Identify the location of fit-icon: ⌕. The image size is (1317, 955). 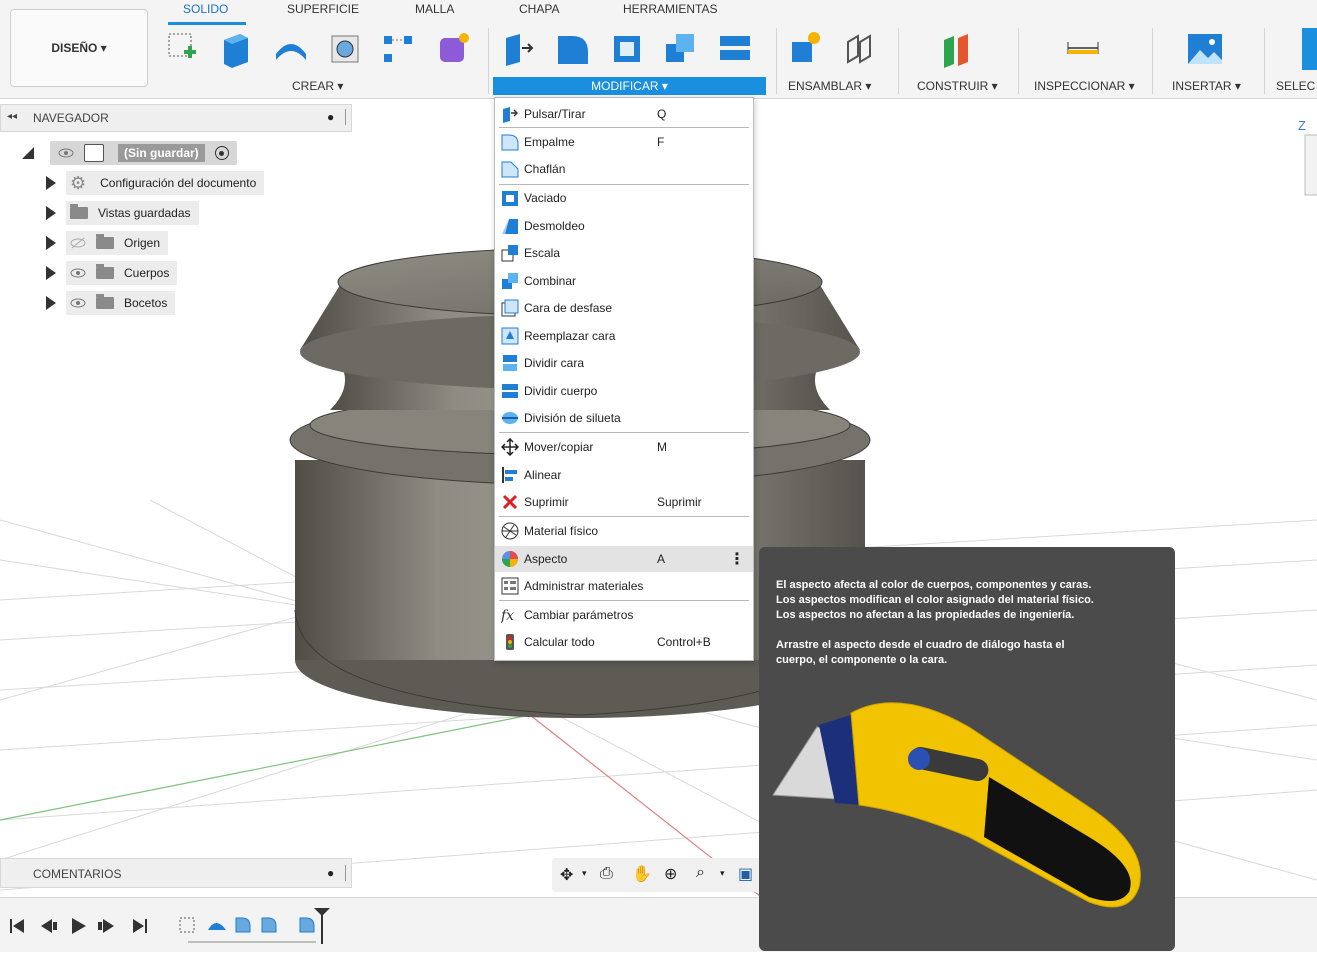
(700, 873).